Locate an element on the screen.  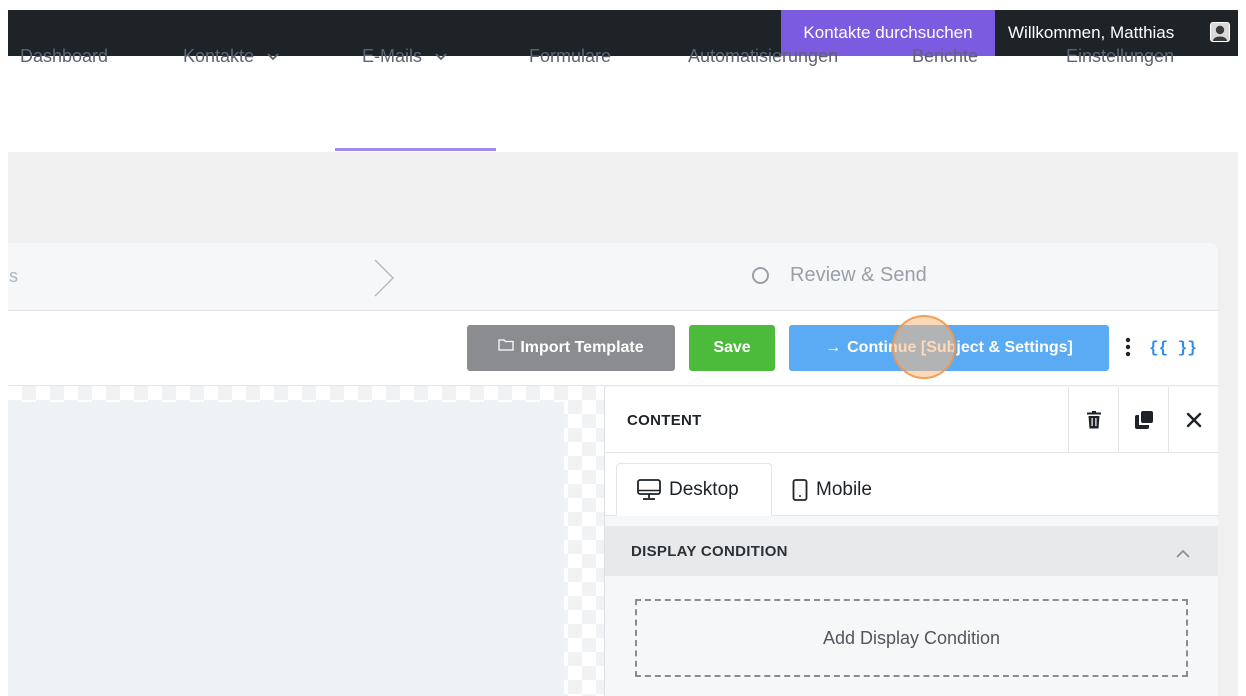
step-separator-chevron-icon is located at coordinates (384, 280).